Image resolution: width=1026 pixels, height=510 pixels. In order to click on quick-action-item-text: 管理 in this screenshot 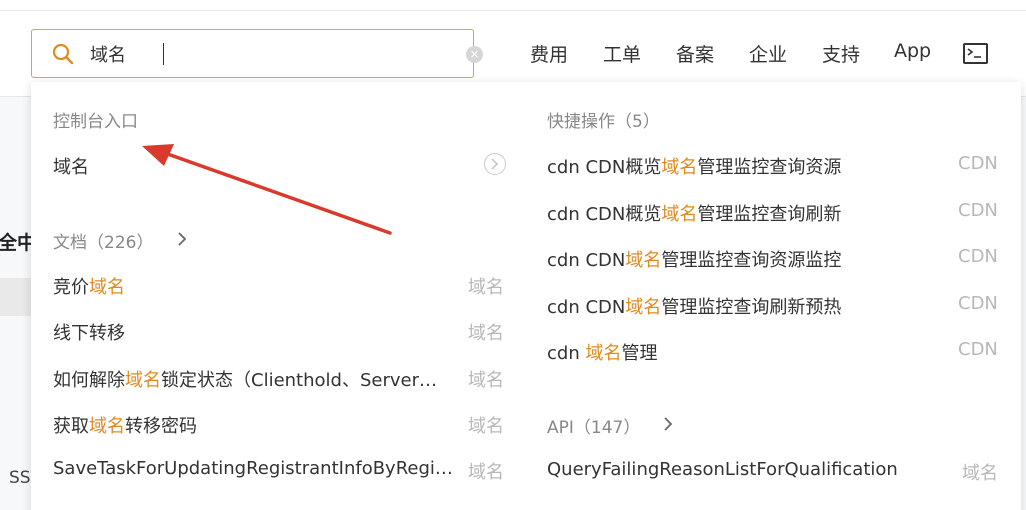, I will do `click(639, 353)`.